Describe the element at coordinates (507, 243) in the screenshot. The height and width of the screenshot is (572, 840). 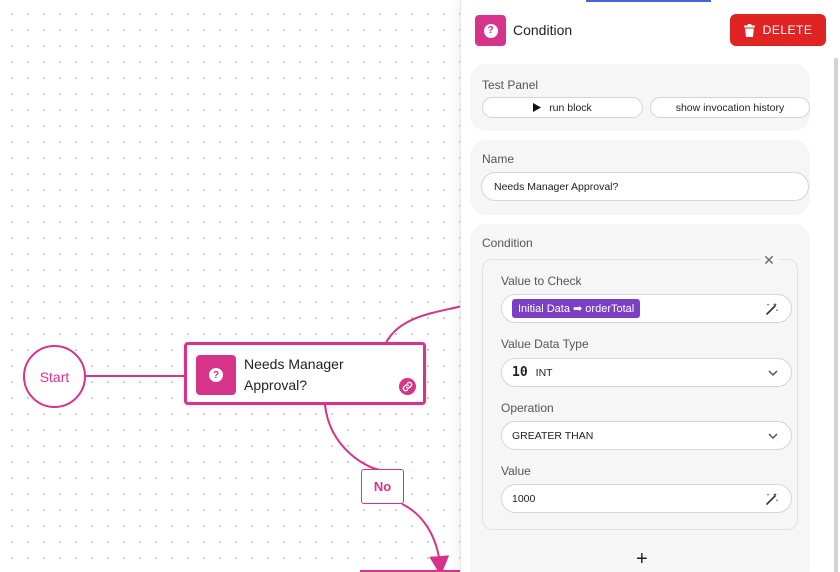
I see `condition-label: Condition` at that location.